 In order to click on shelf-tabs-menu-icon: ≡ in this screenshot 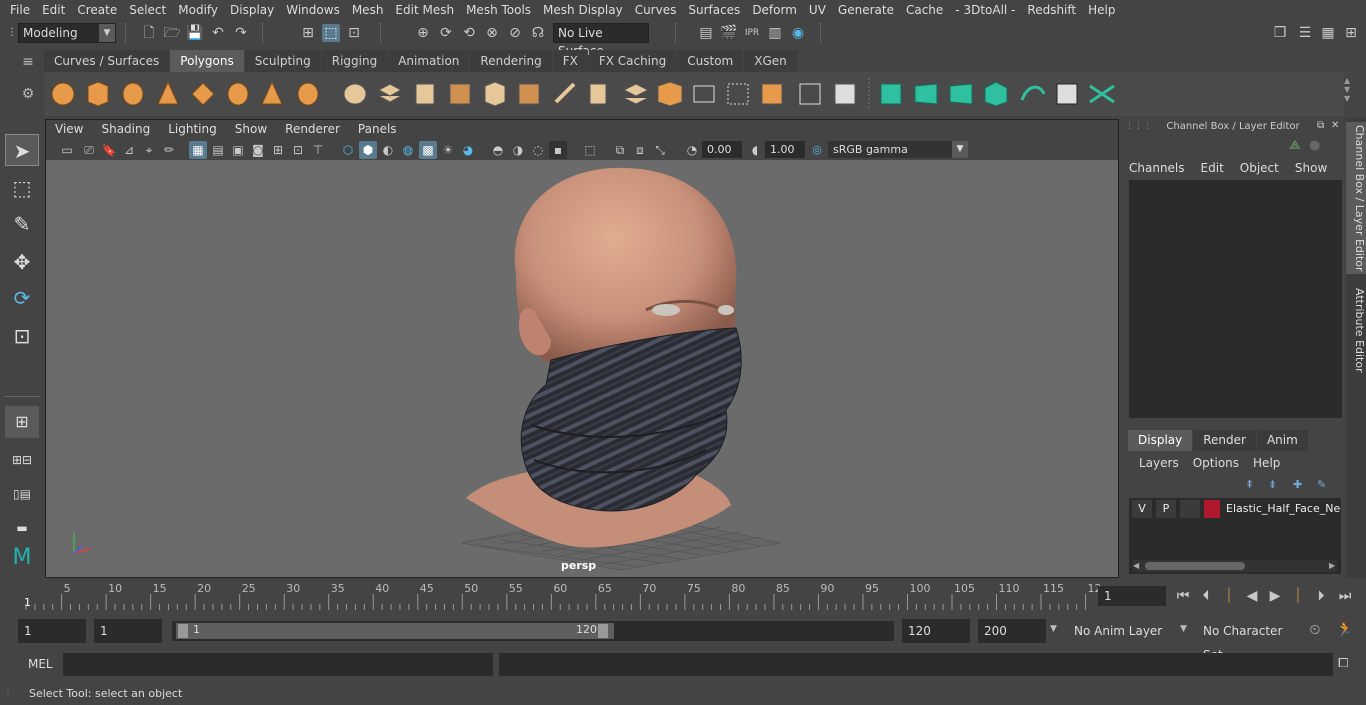, I will do `click(28, 62)`.